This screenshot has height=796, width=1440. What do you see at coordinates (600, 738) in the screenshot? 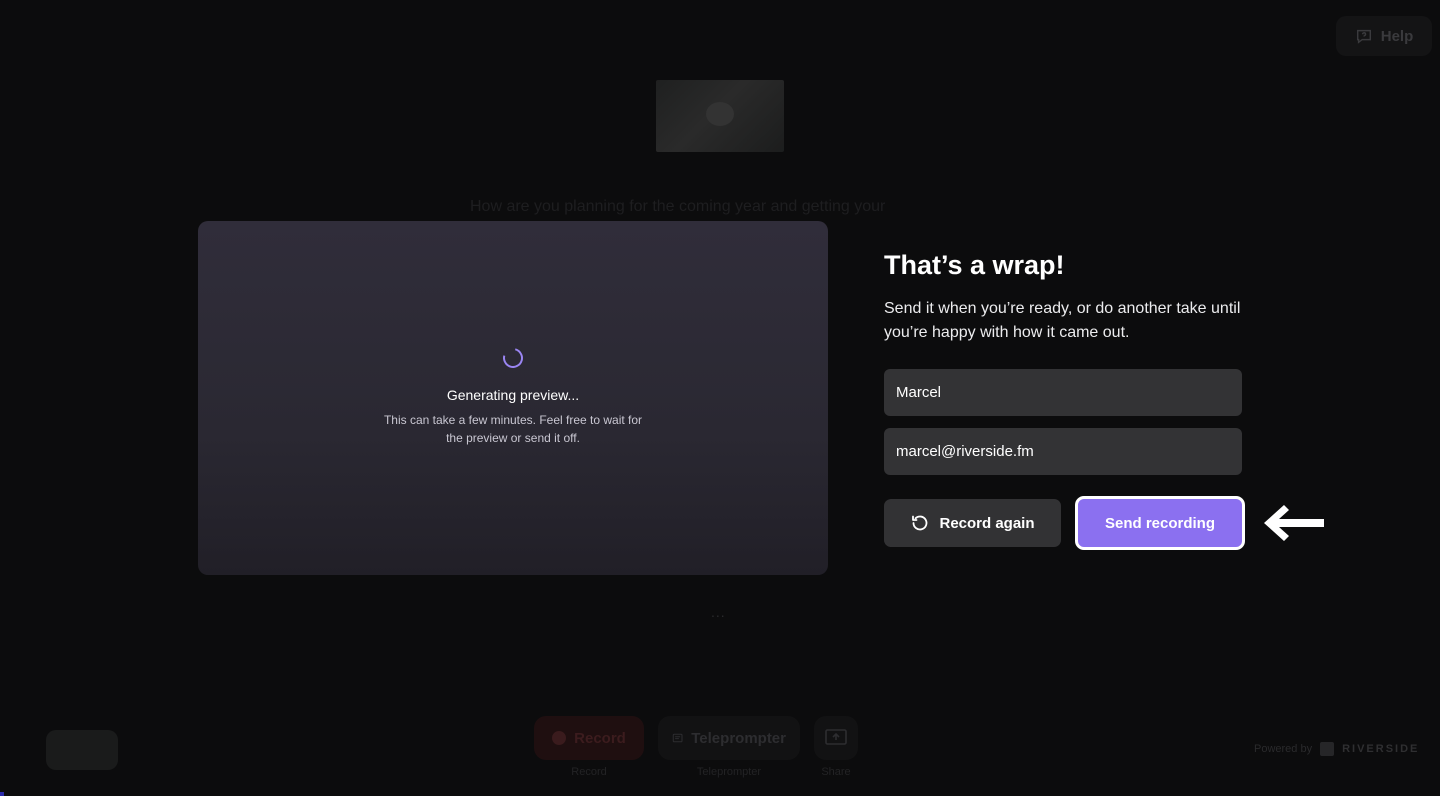
I see `record-button-label: Record` at bounding box center [600, 738].